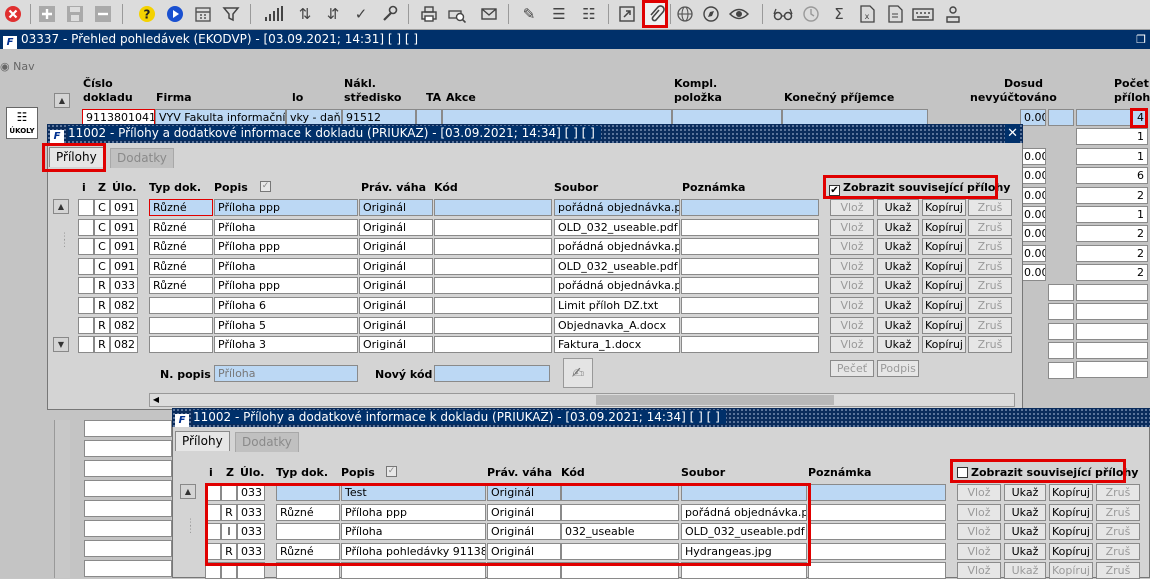 Image resolution: width=1150 pixels, height=579 pixels. What do you see at coordinates (361, 14) in the screenshot?
I see `check-icon: ✓` at bounding box center [361, 14].